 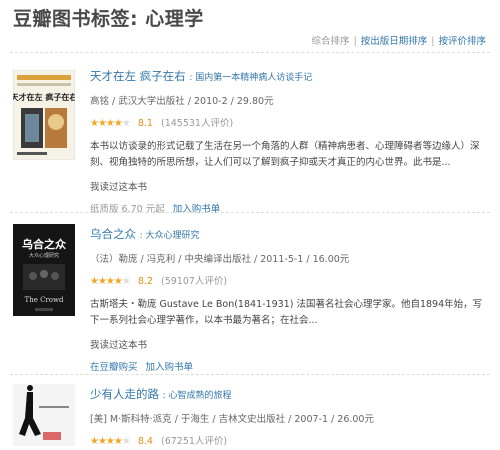 What do you see at coordinates (44, 244) in the screenshot?
I see `cover-title: 乌合之众` at bounding box center [44, 244].